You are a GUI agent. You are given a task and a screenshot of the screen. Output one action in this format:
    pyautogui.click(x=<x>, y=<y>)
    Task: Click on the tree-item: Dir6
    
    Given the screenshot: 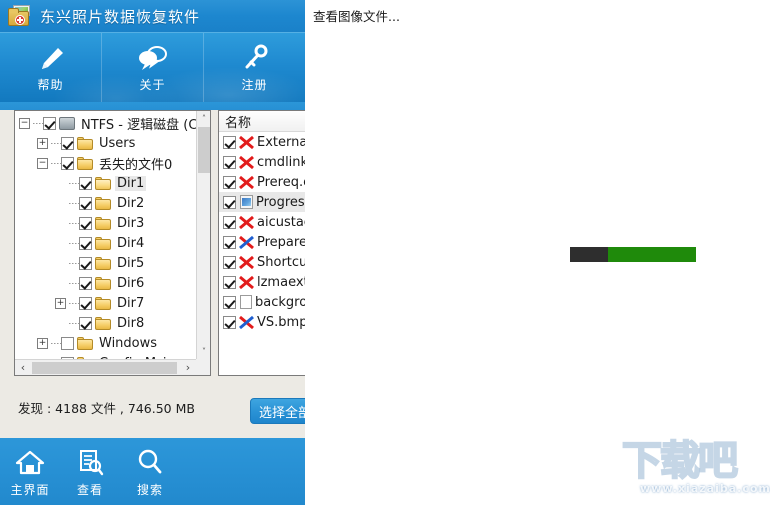 What is the action you would take?
    pyautogui.click(x=105, y=283)
    